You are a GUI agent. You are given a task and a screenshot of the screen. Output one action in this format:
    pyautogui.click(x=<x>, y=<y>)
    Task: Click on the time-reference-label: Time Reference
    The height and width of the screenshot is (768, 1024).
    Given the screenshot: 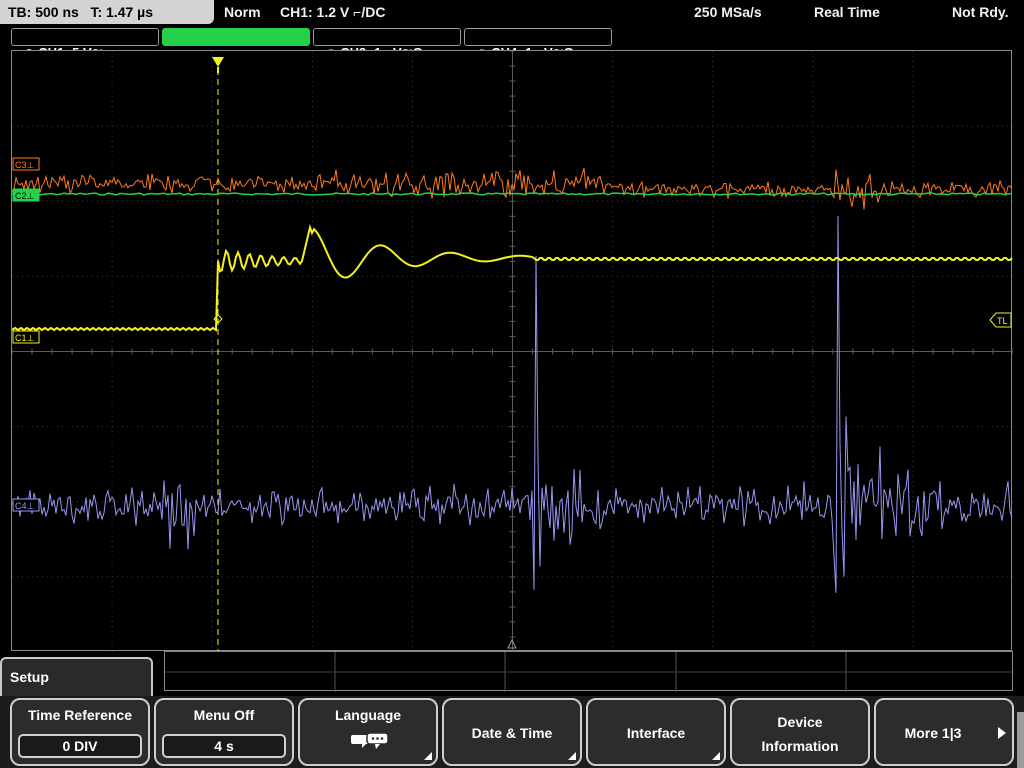 What is the action you would take?
    pyautogui.click(x=79, y=715)
    